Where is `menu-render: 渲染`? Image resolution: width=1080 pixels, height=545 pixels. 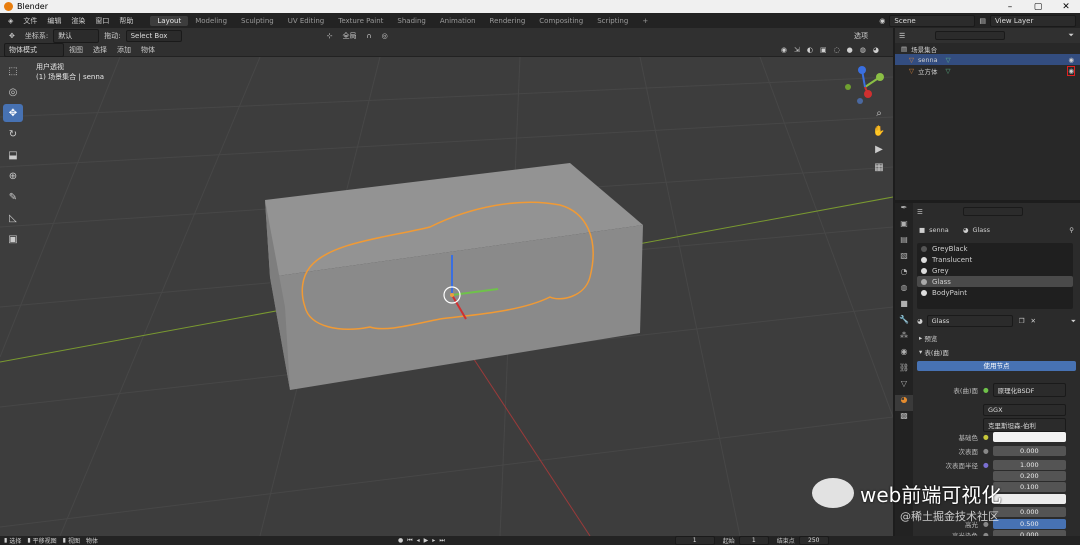 menu-render: 渲染 is located at coordinates (78, 21).